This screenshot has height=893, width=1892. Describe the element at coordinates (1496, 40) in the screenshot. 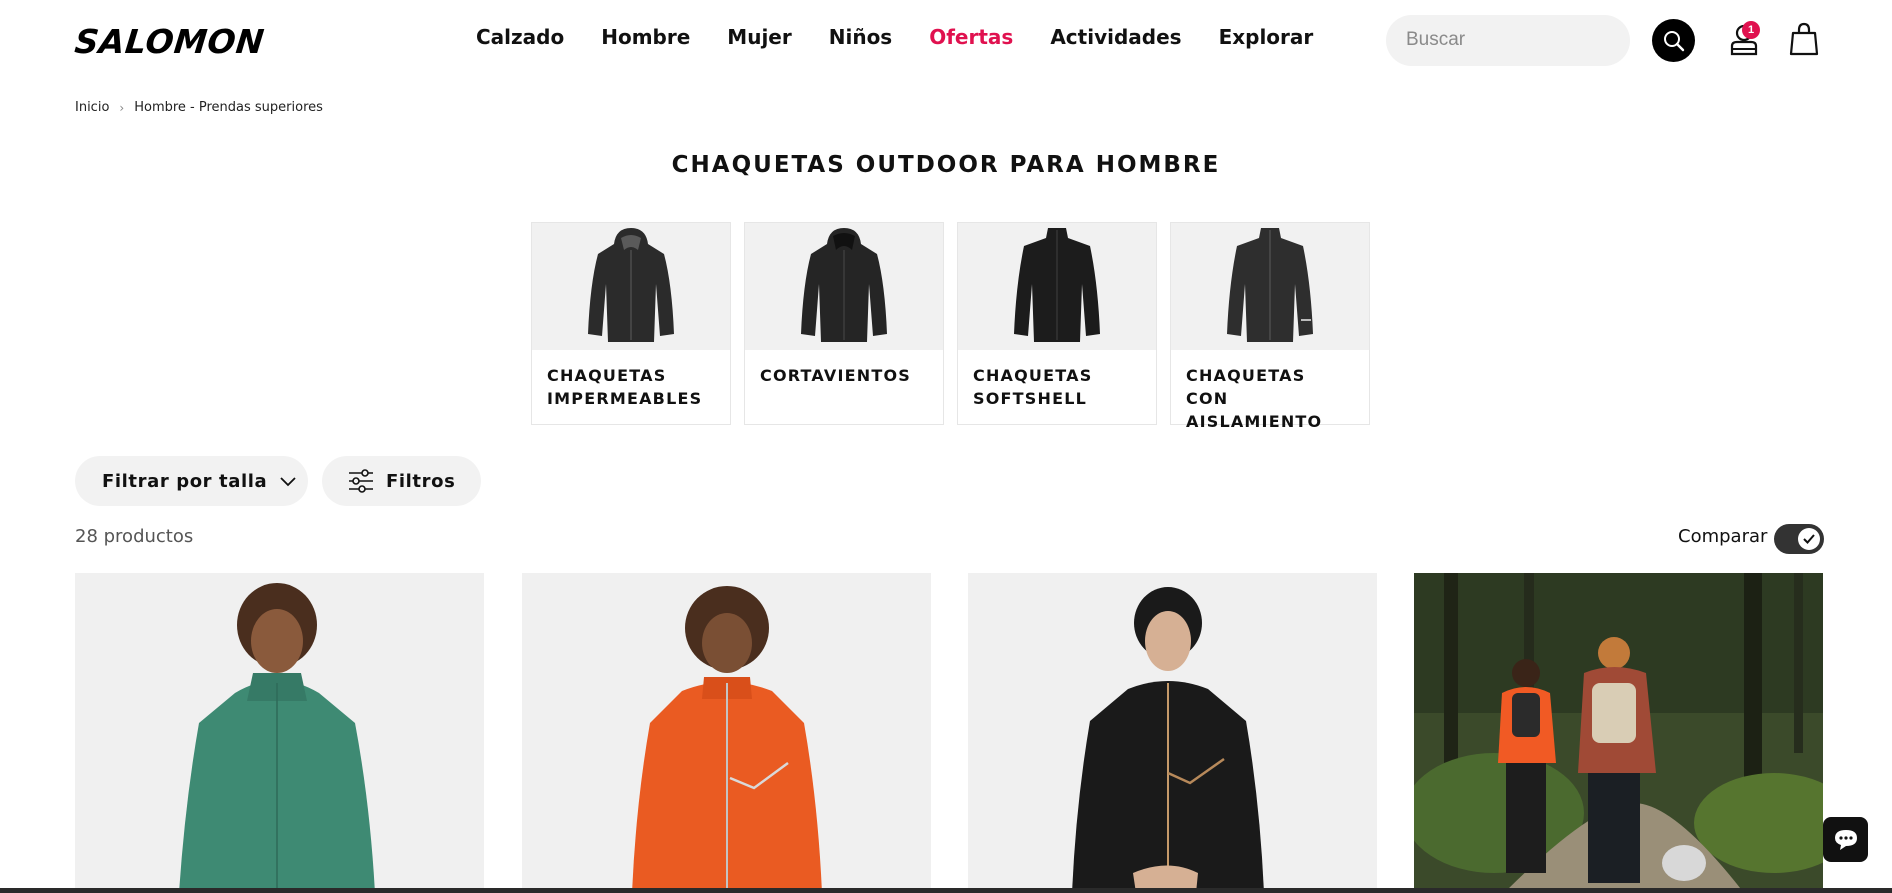

I see `search-input` at that location.